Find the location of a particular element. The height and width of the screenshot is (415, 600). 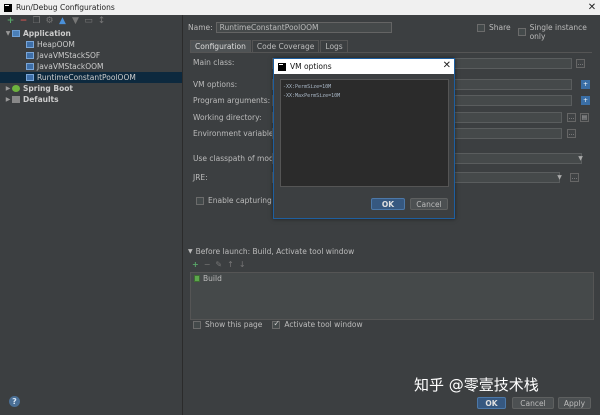

main-class-row: Main class: is located at coordinates (213, 62).